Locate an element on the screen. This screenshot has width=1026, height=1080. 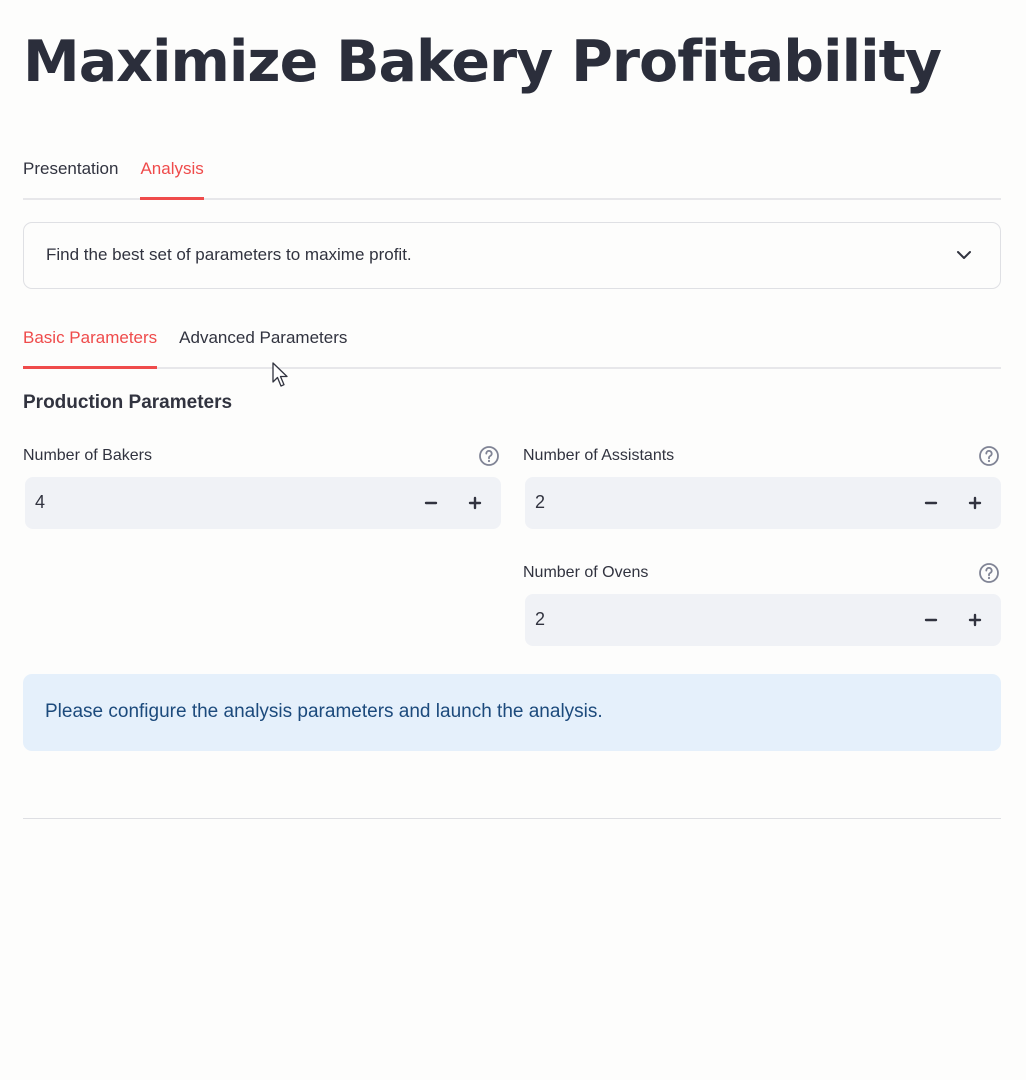
ovens-number-input: 2 is located at coordinates (763, 620).